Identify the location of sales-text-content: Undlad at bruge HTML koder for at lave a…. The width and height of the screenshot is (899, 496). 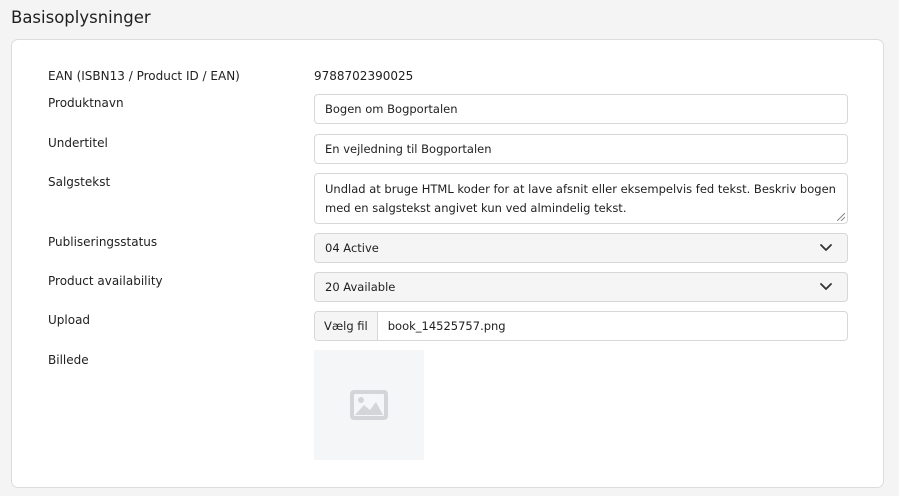
(580, 198).